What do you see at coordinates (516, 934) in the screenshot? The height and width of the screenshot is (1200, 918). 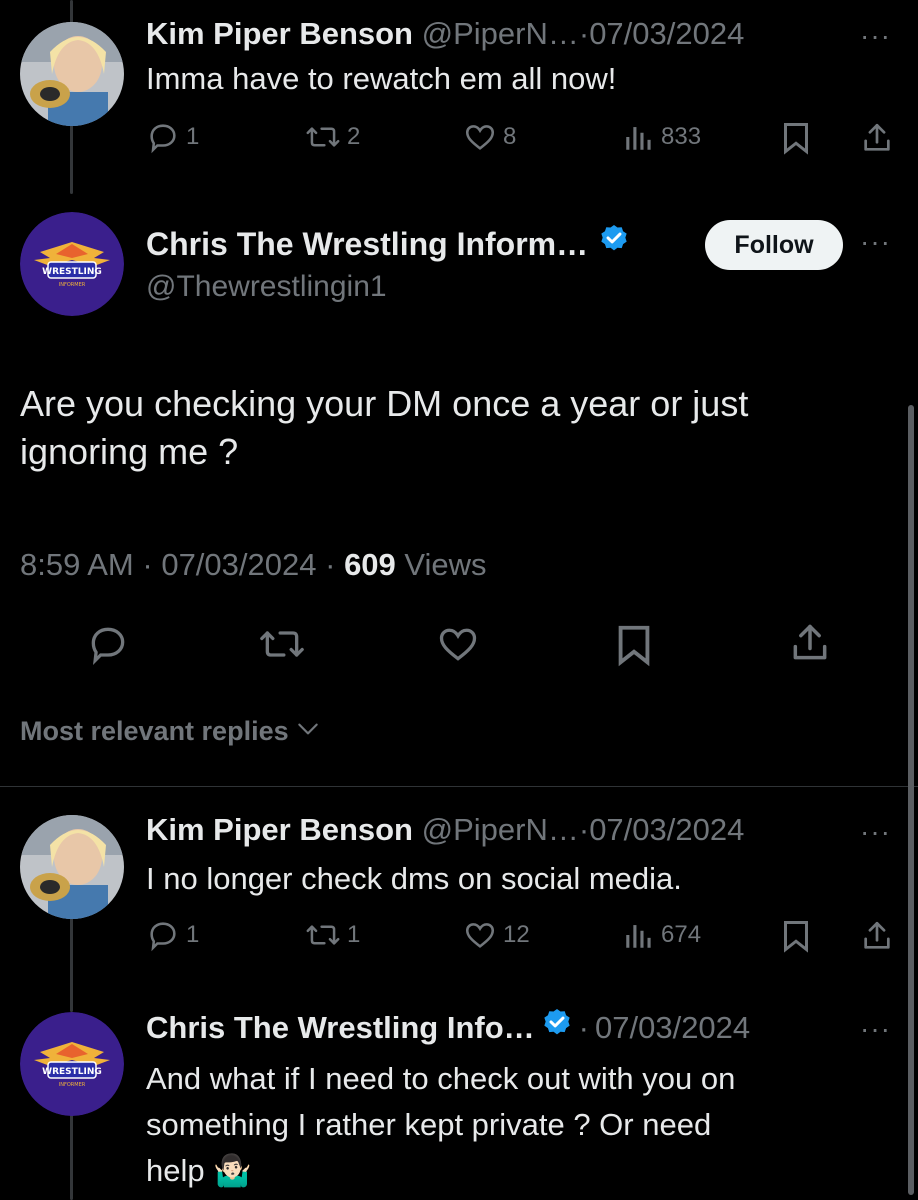 I see `like-count: 12` at bounding box center [516, 934].